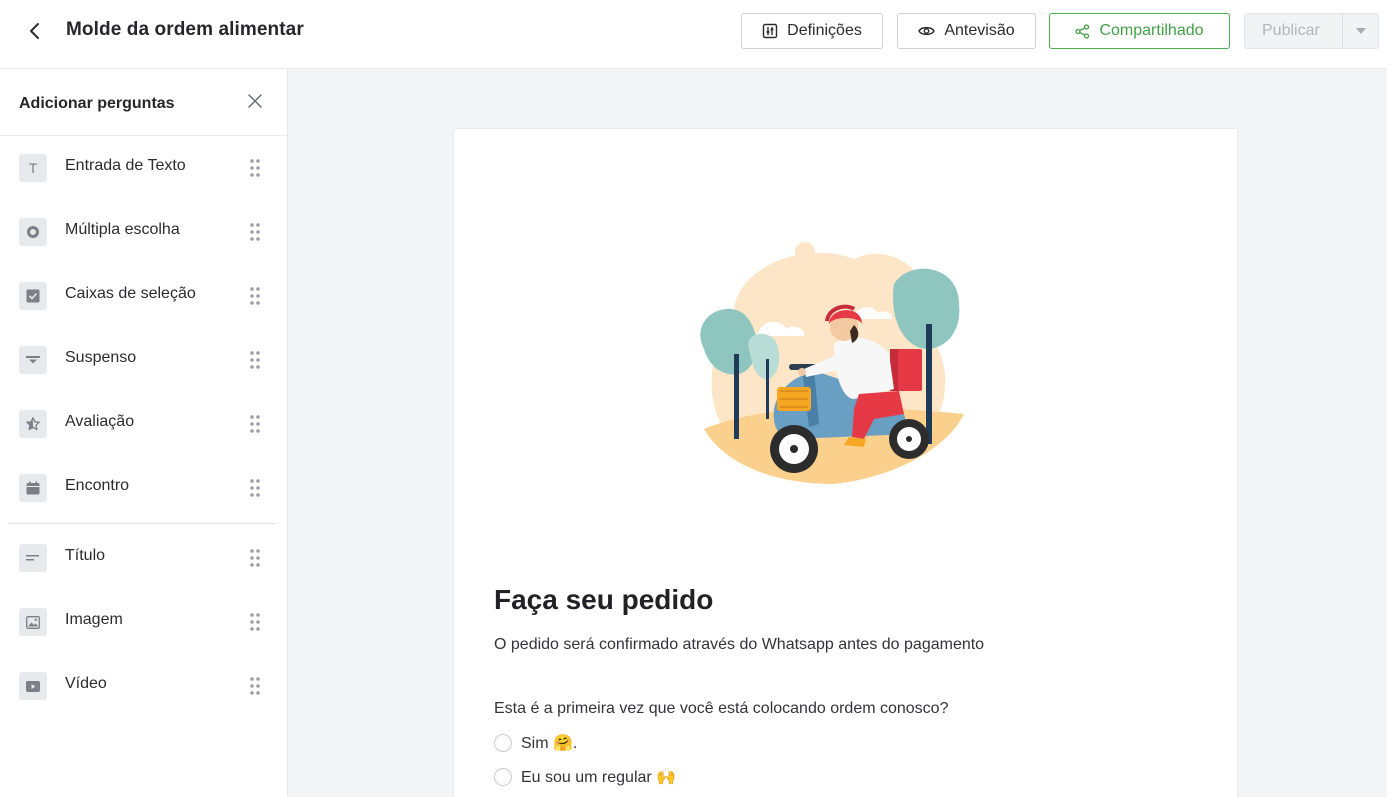 The width and height of the screenshot is (1387, 797). Describe the element at coordinates (927, 31) in the screenshot. I see `eye-icon` at that location.